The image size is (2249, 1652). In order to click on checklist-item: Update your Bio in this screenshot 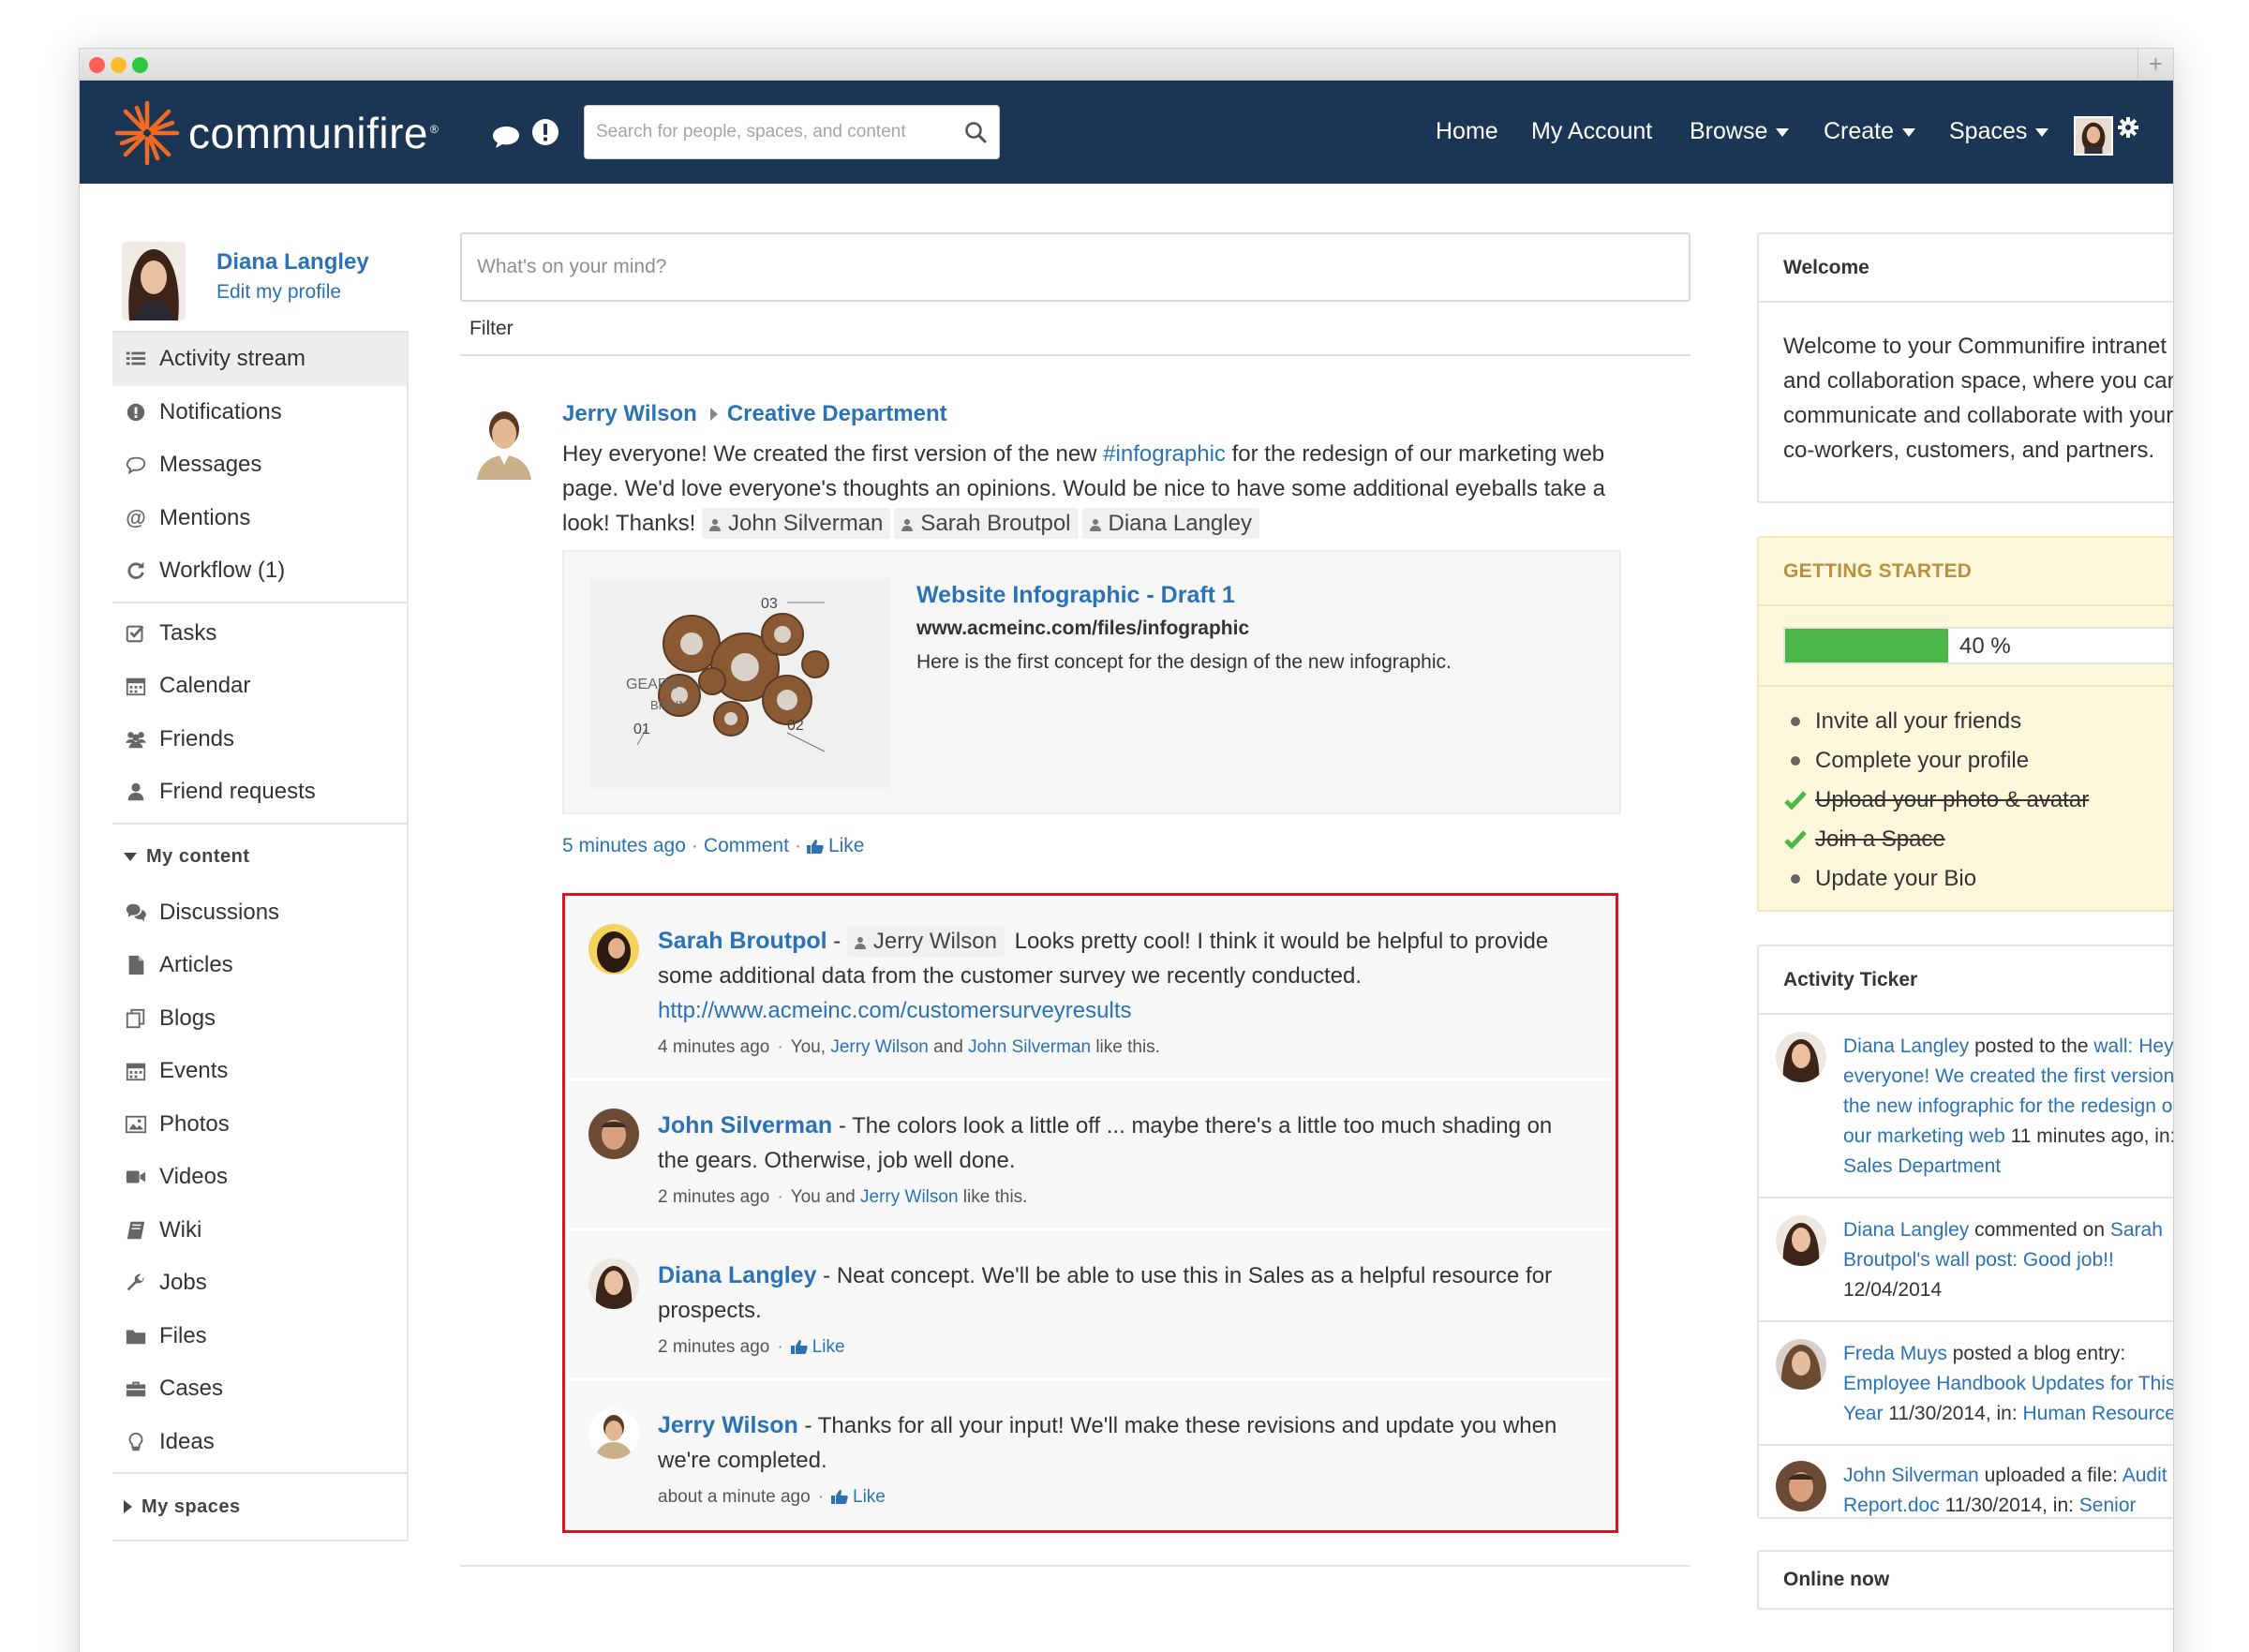, I will do `click(1978, 879)`.